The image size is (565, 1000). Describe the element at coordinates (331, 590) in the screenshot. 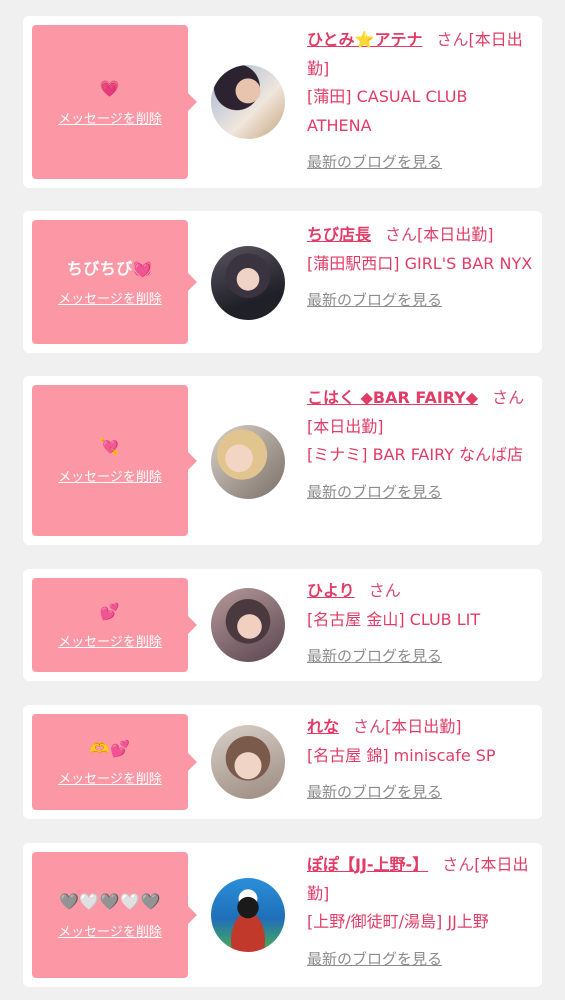

I see `cast-name-link: ひより` at that location.